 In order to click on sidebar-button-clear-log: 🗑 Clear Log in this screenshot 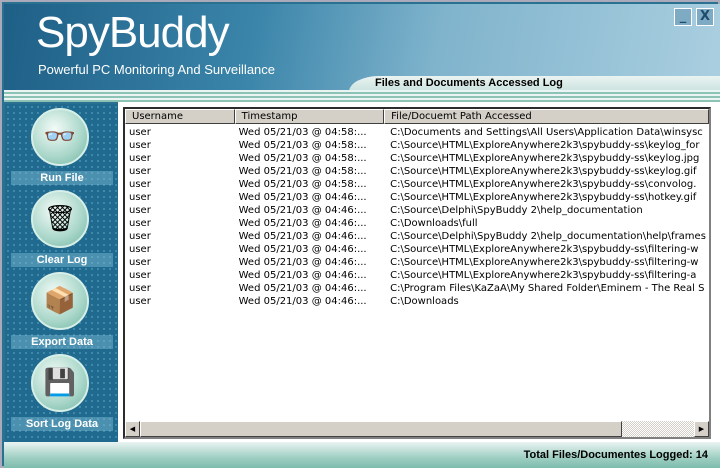, I will do `click(61, 231)`.